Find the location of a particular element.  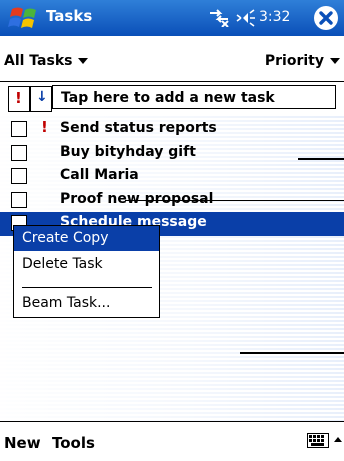

priority-symbol: ! is located at coordinates (18, 98).